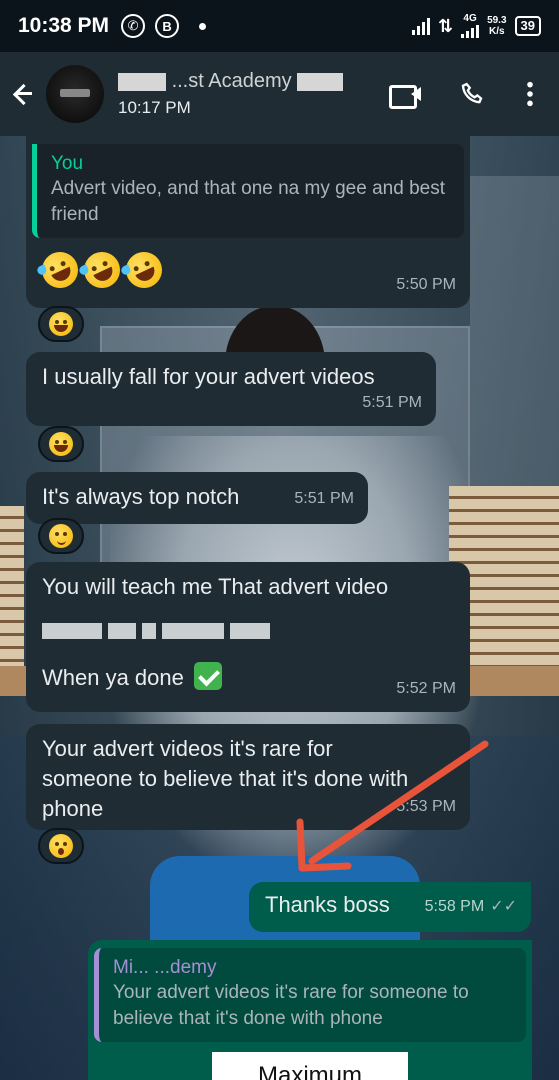  I want to click on message-time: 5:58 PM ✓✓, so click(471, 907).